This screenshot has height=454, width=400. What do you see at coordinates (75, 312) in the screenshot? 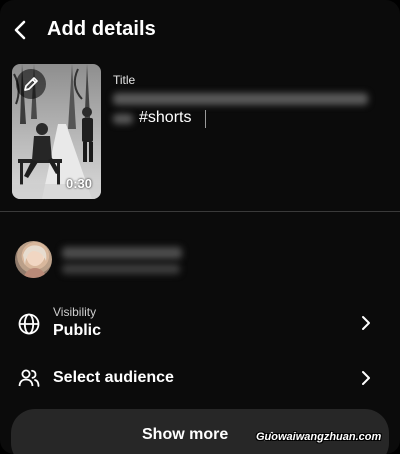
I see `visibility-label: Visibility` at bounding box center [75, 312].